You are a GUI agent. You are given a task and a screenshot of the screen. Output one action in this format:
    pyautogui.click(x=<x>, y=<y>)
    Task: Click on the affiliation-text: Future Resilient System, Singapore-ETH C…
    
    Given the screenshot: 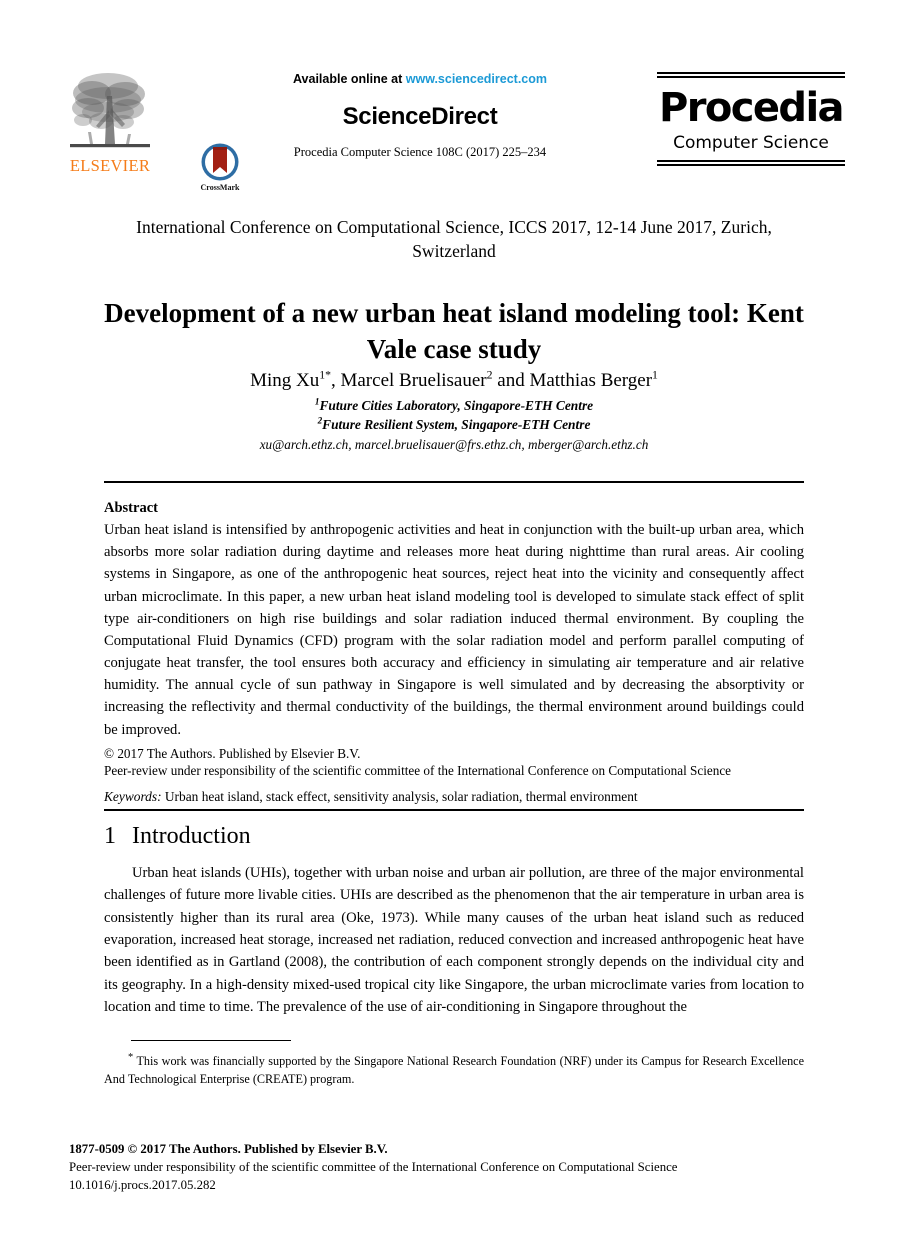 What is the action you would take?
    pyautogui.click(x=456, y=425)
    